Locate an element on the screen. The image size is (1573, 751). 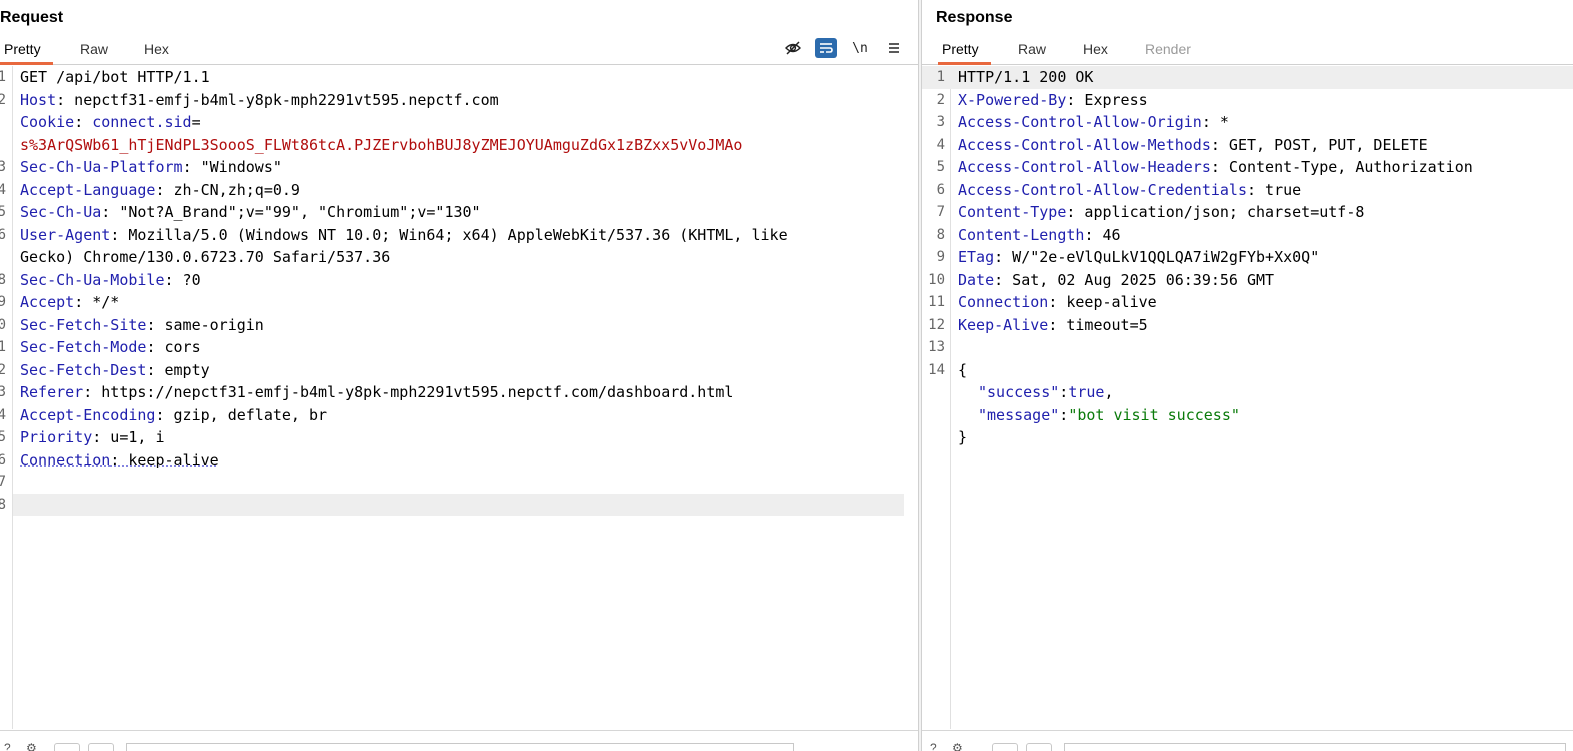
response-line: 13 is located at coordinates (936, 347).